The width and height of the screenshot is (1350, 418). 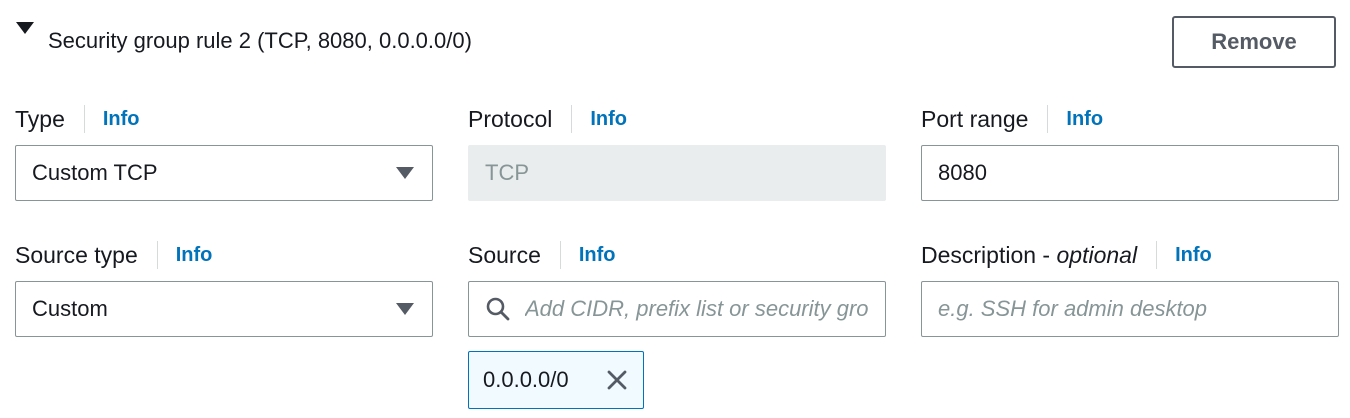 I want to click on source-type-value: Custom, so click(x=70, y=308).